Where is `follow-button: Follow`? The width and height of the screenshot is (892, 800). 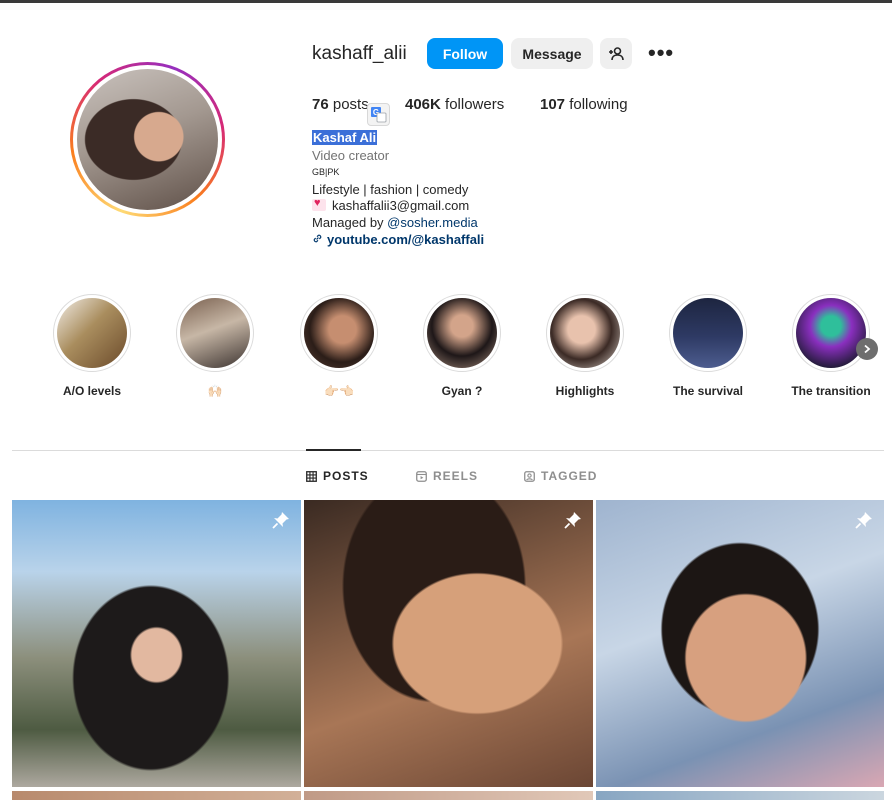
follow-button: Follow is located at coordinates (465, 53).